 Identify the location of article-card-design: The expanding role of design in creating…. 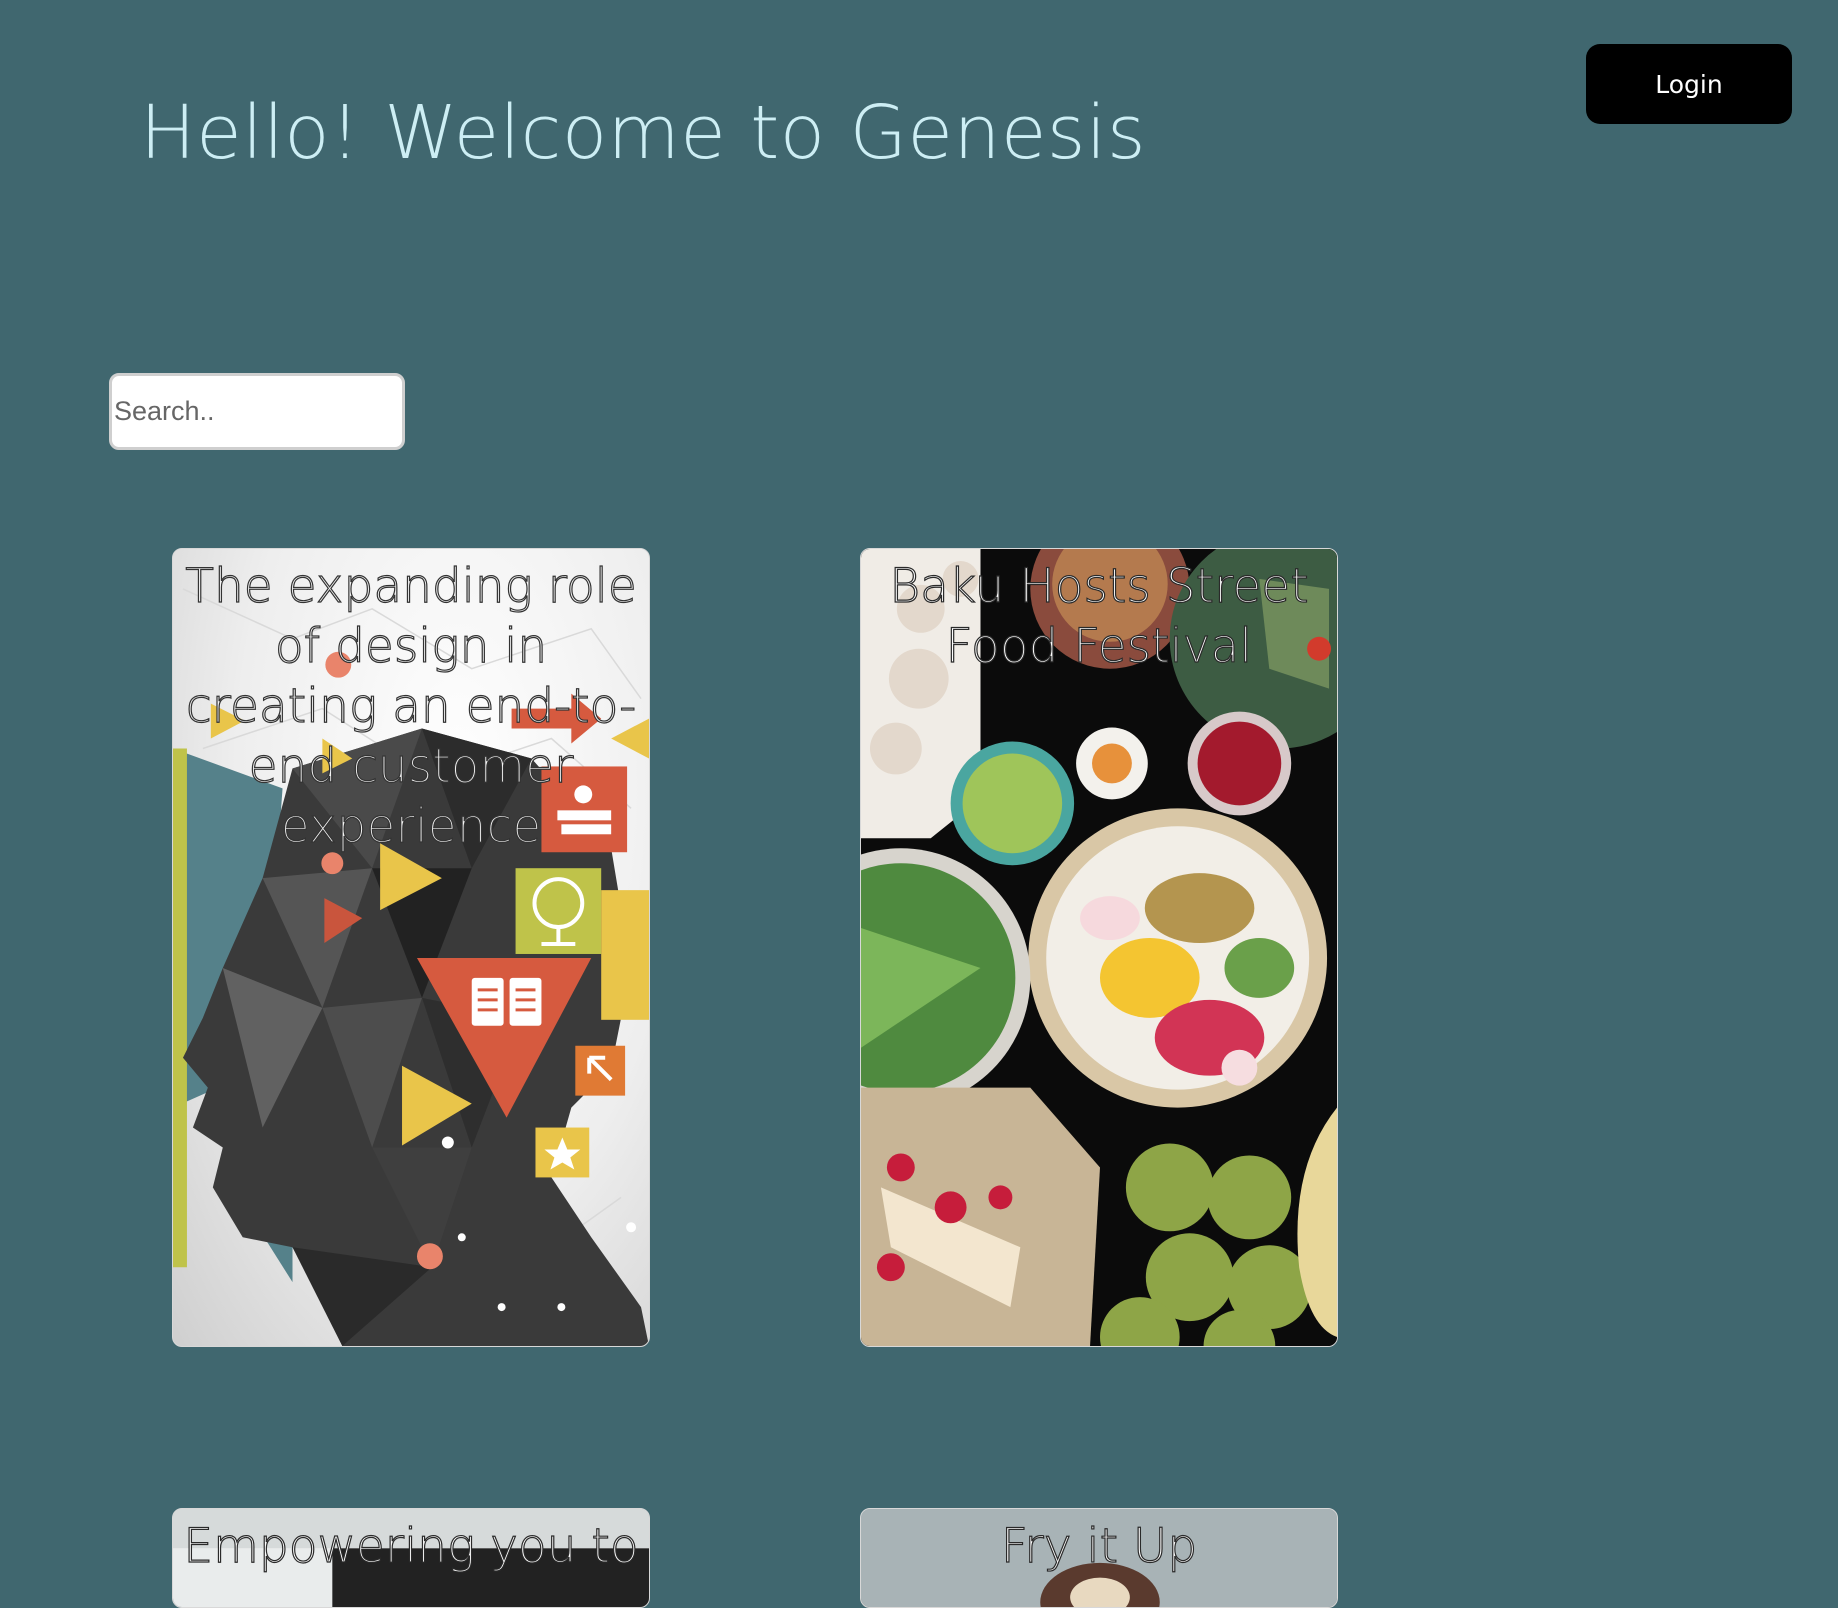
(411, 947).